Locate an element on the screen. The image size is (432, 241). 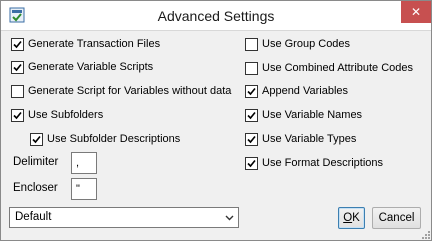
checkbox-label: Append Variables is located at coordinates (305, 91).